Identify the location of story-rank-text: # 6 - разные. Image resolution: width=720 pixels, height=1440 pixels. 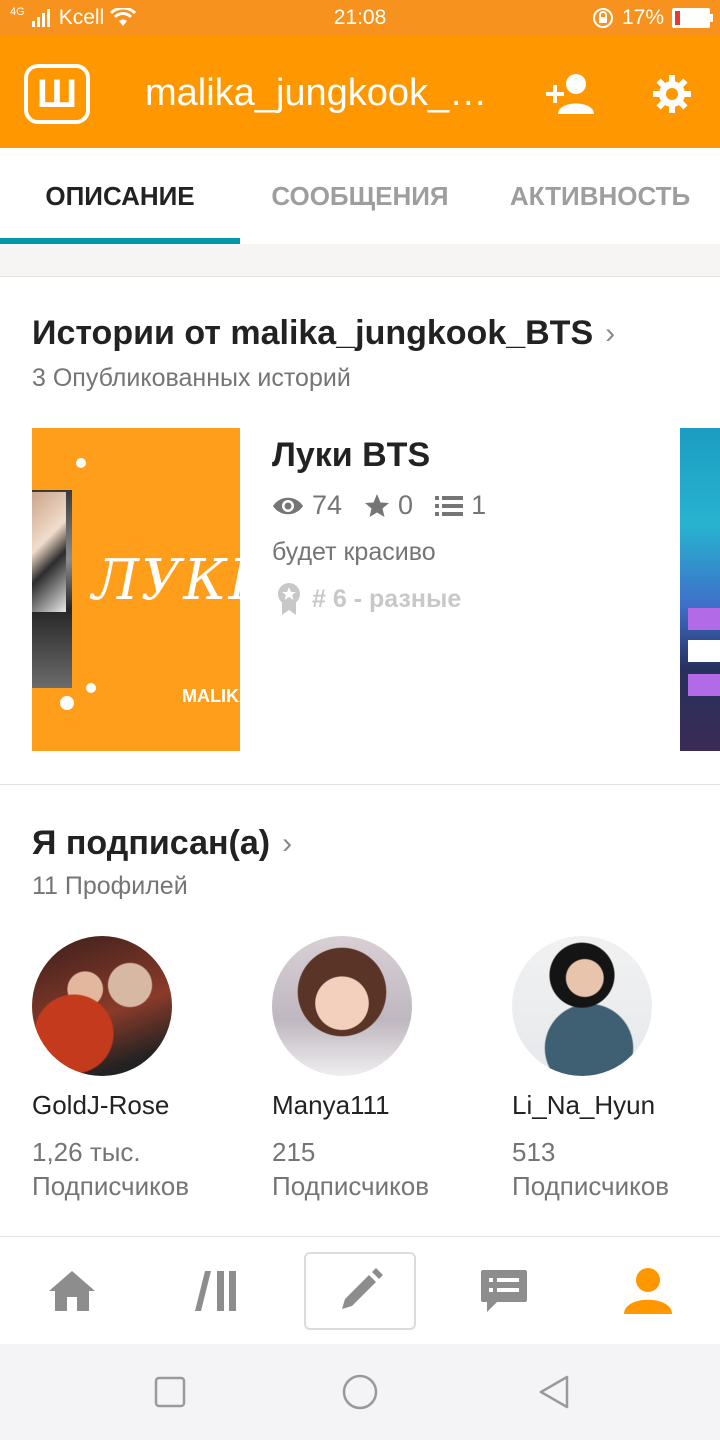
(387, 598).